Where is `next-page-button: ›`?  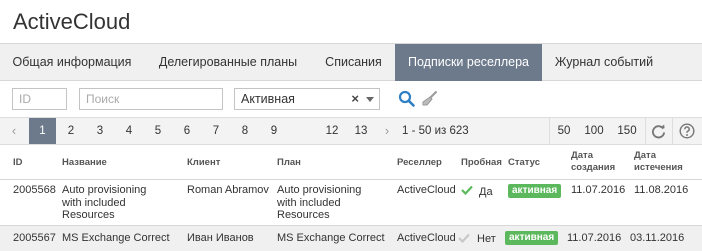
next-page-button: › is located at coordinates (387, 131).